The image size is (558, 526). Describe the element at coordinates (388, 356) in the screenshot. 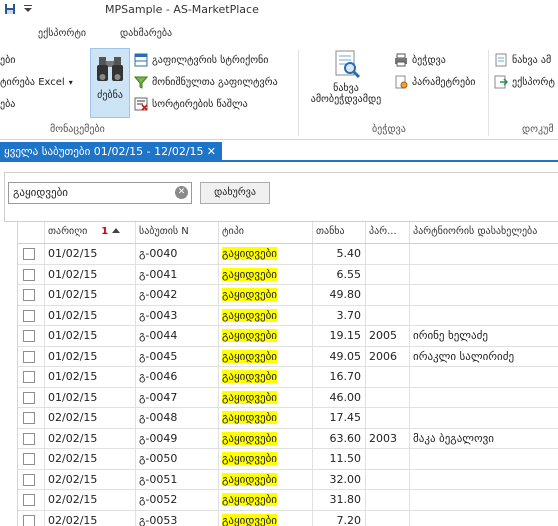

I see `cell-partner-code: 2006` at that location.